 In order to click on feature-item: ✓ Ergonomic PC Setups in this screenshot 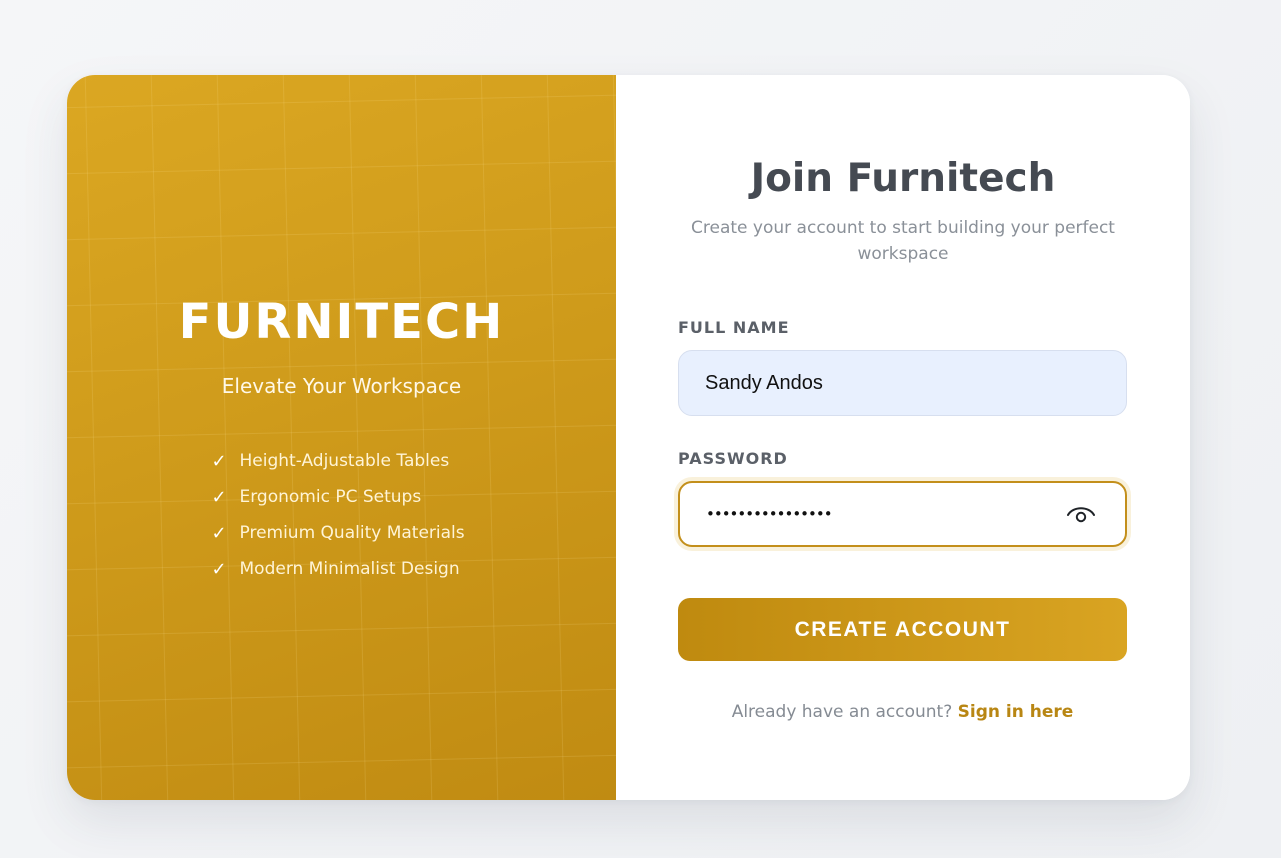, I will do `click(342, 497)`.